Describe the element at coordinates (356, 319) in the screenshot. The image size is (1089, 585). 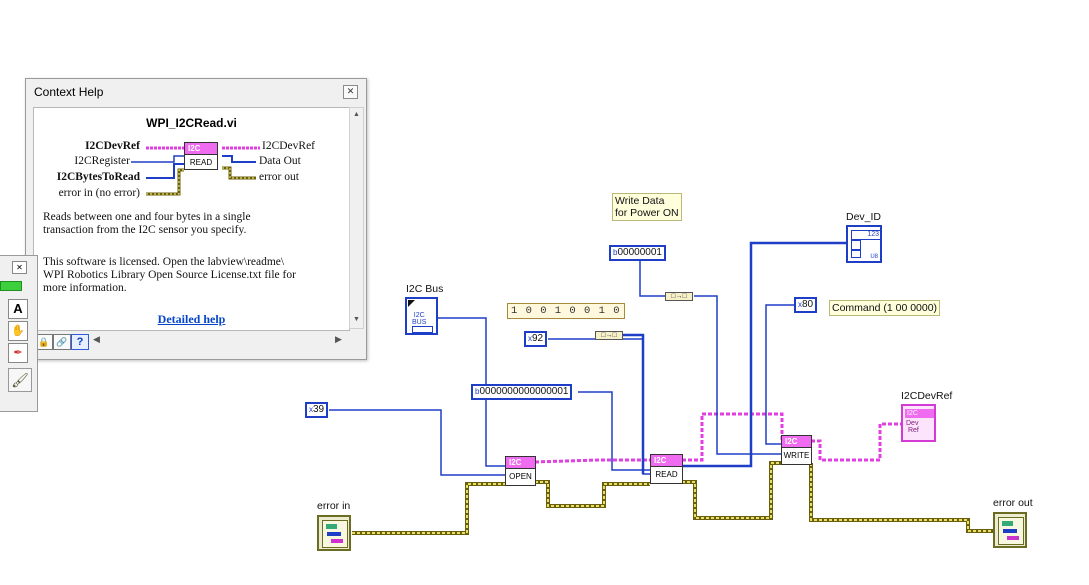
I see `scroll-down-icon: ▼` at that location.